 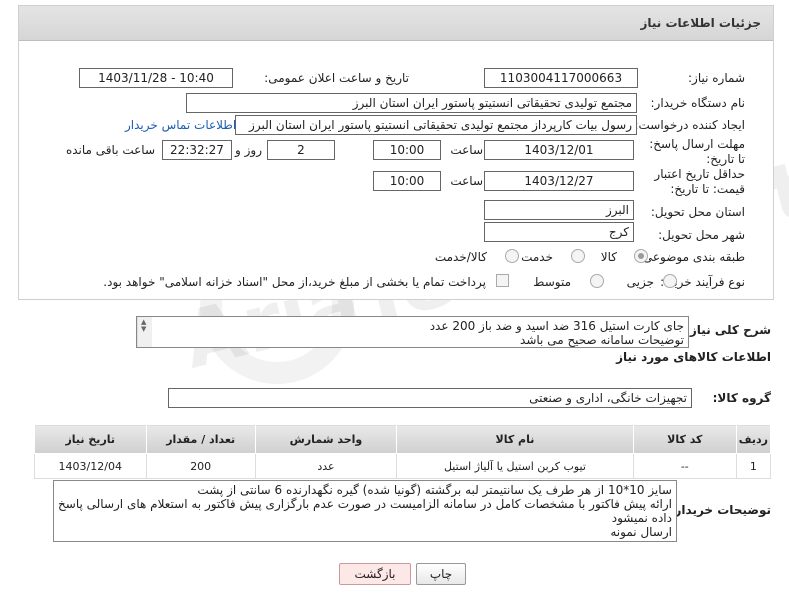 I want to click on print-button: چاپ, so click(x=441, y=574).